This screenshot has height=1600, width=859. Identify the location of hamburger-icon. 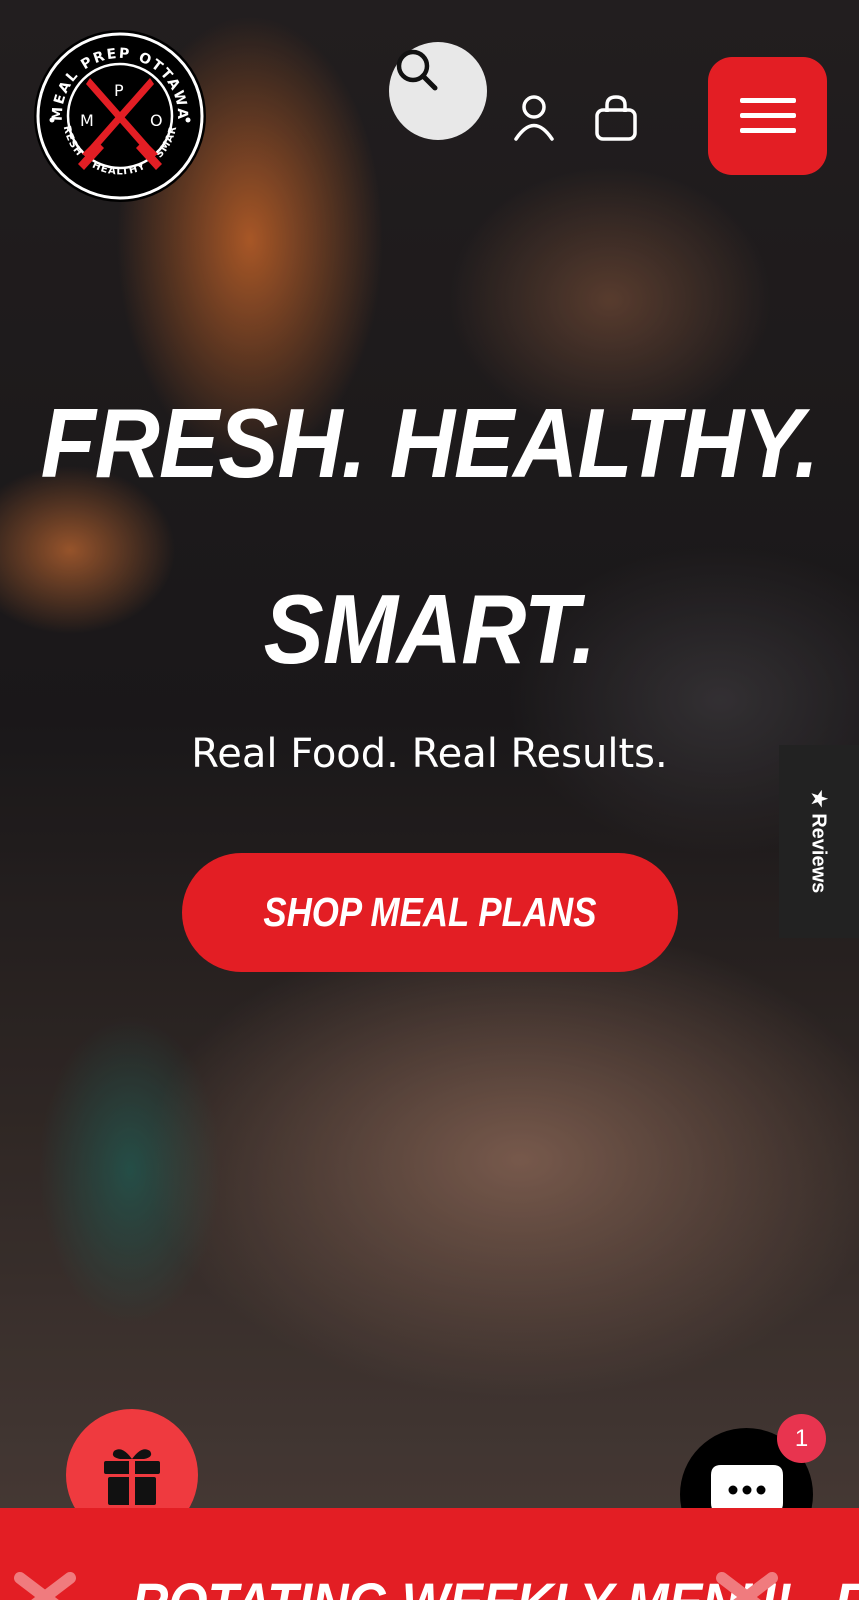
(767, 115).